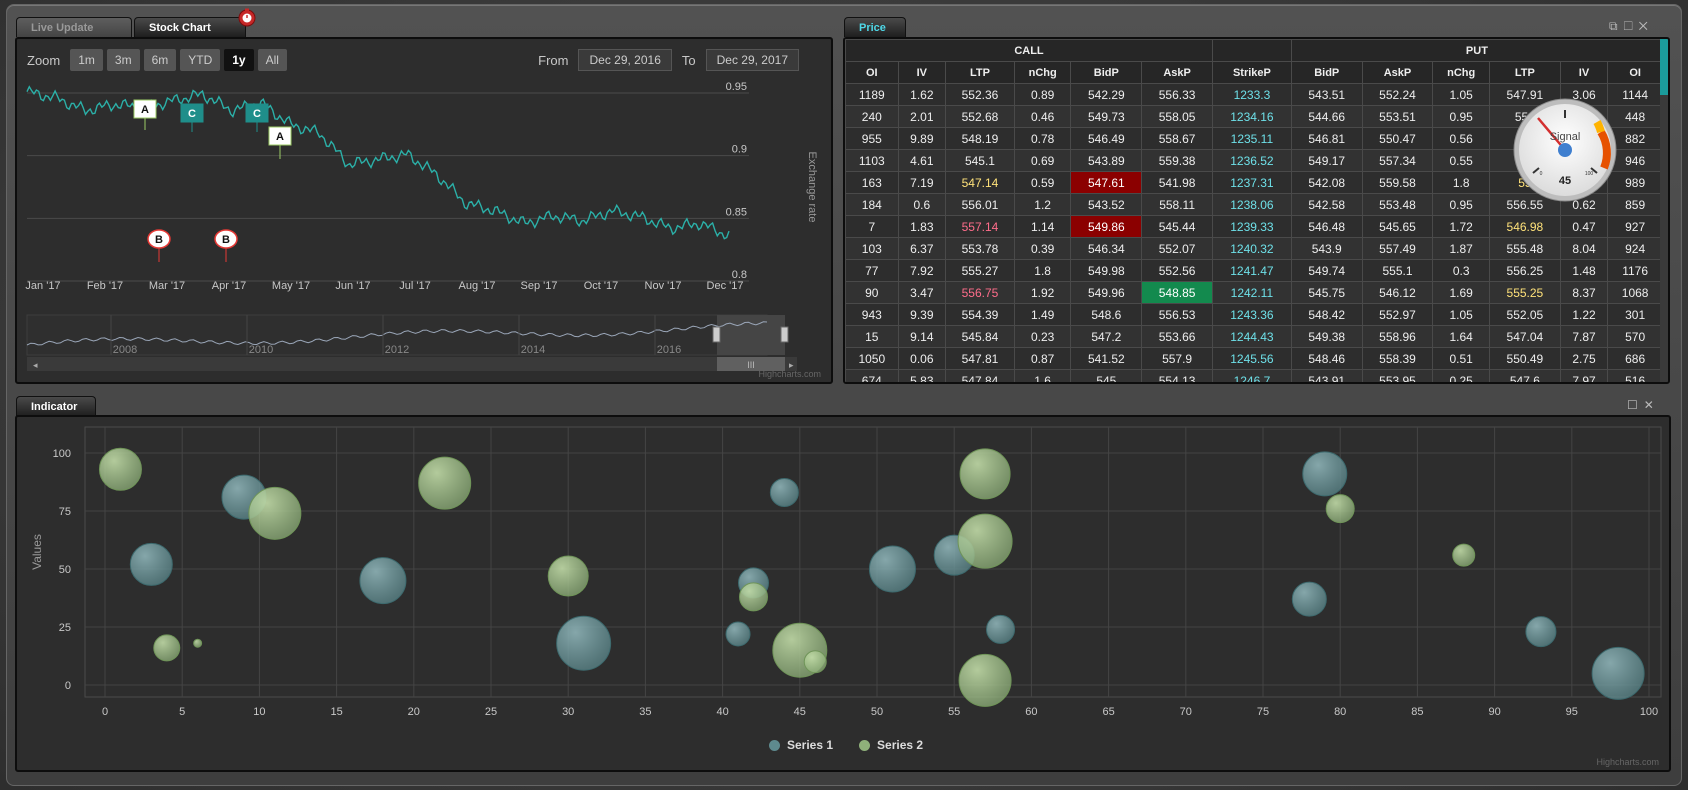 The width and height of the screenshot is (1688, 790). I want to click on strike-cell: 1241.47, so click(1251, 270).